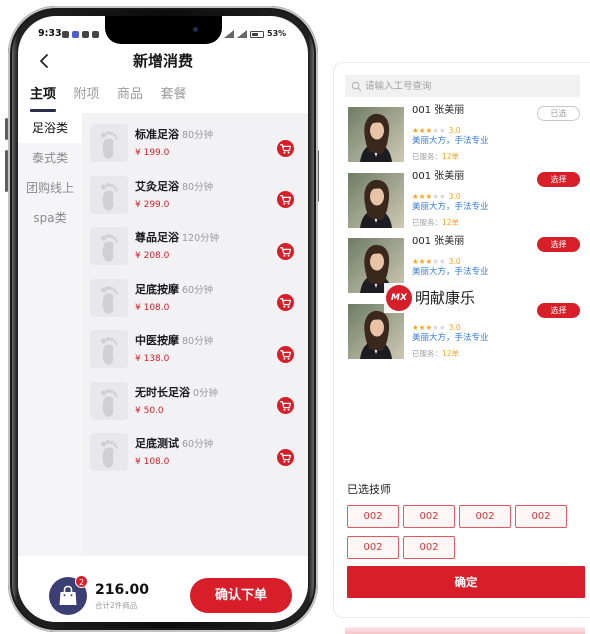  Describe the element at coordinates (195, 196) in the screenshot. I see `service-item: 艾灸足浴 80分钟 ¥ 299.0` at that location.